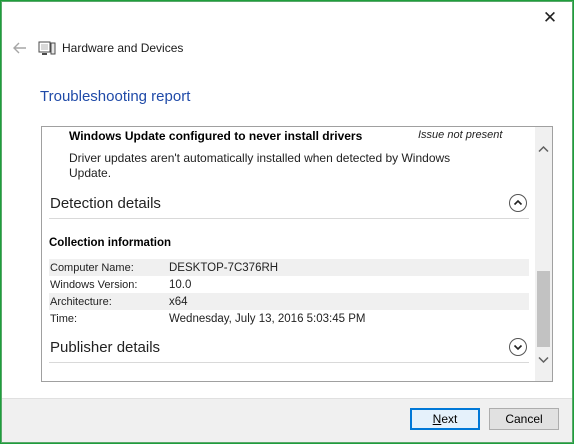 The image size is (574, 444). I want to click on scroll-up-icon, so click(543, 148).